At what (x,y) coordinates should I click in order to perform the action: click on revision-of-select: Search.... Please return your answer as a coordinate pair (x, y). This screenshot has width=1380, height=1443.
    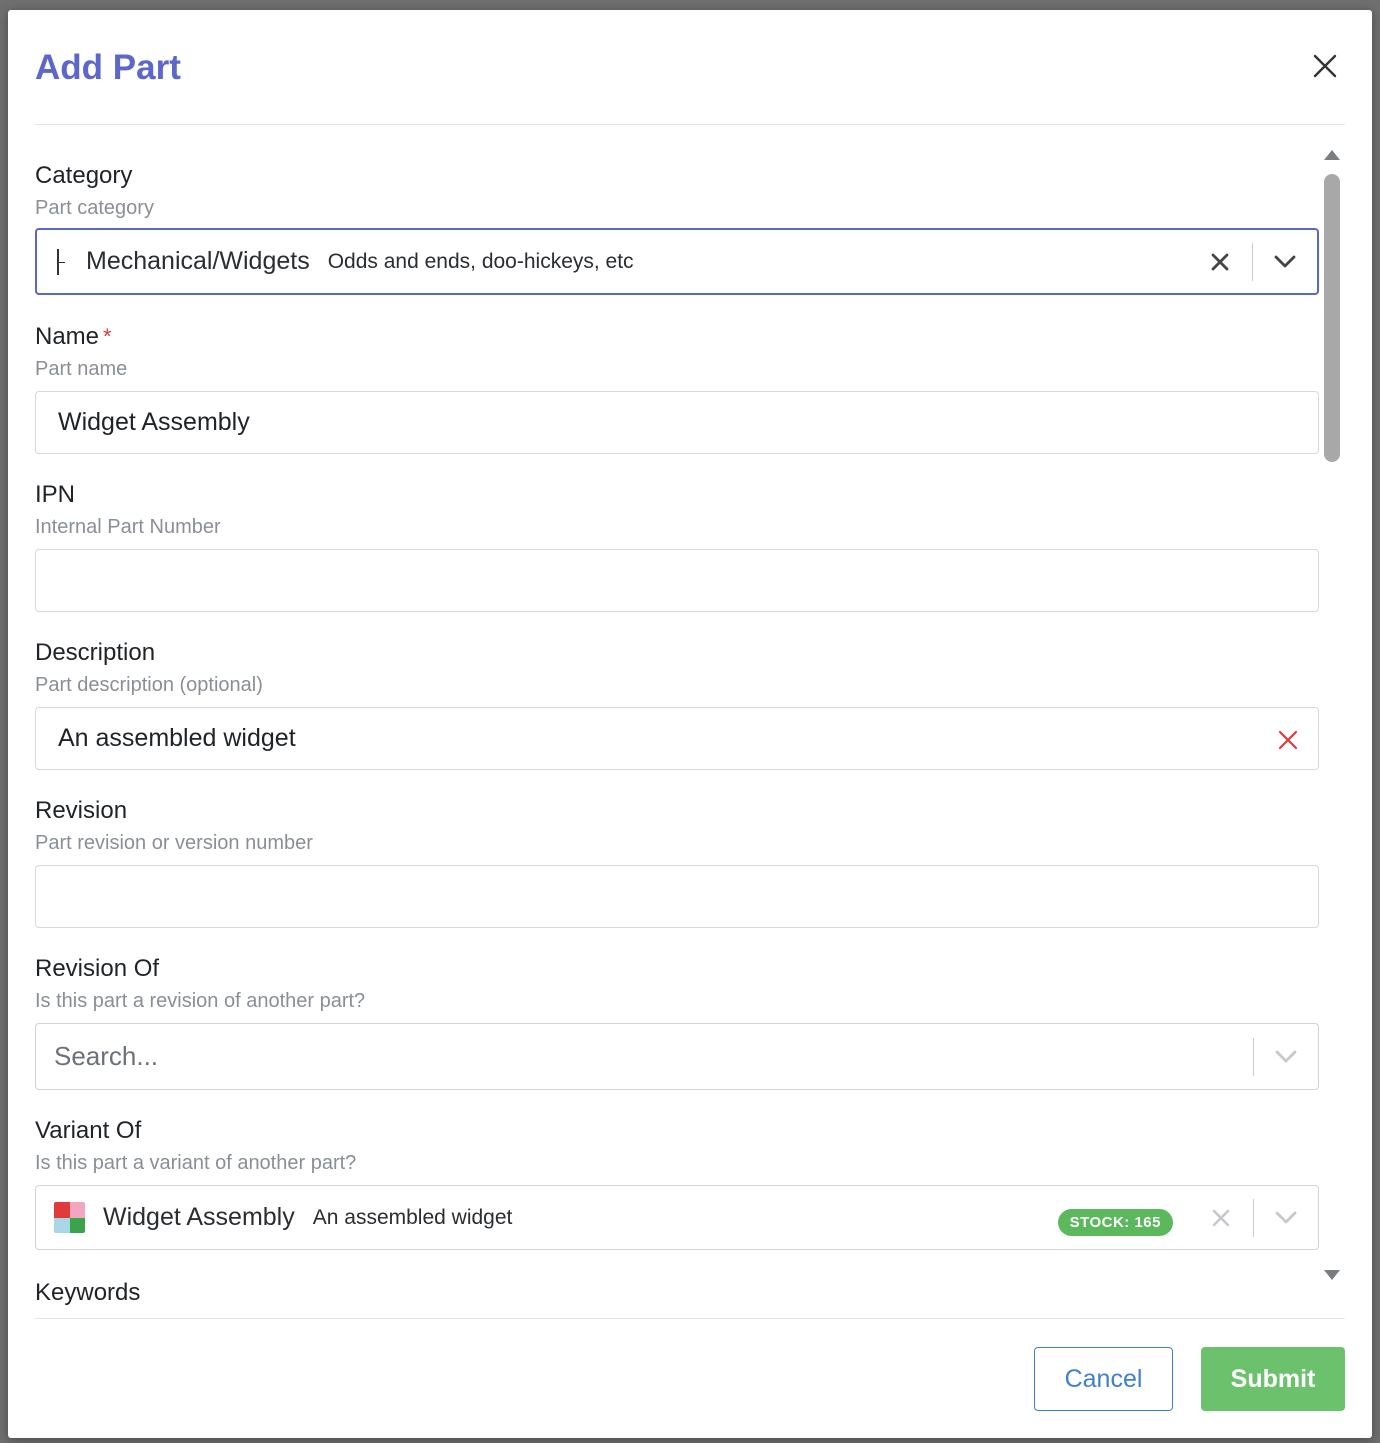
    Looking at the image, I should click on (677, 1056).